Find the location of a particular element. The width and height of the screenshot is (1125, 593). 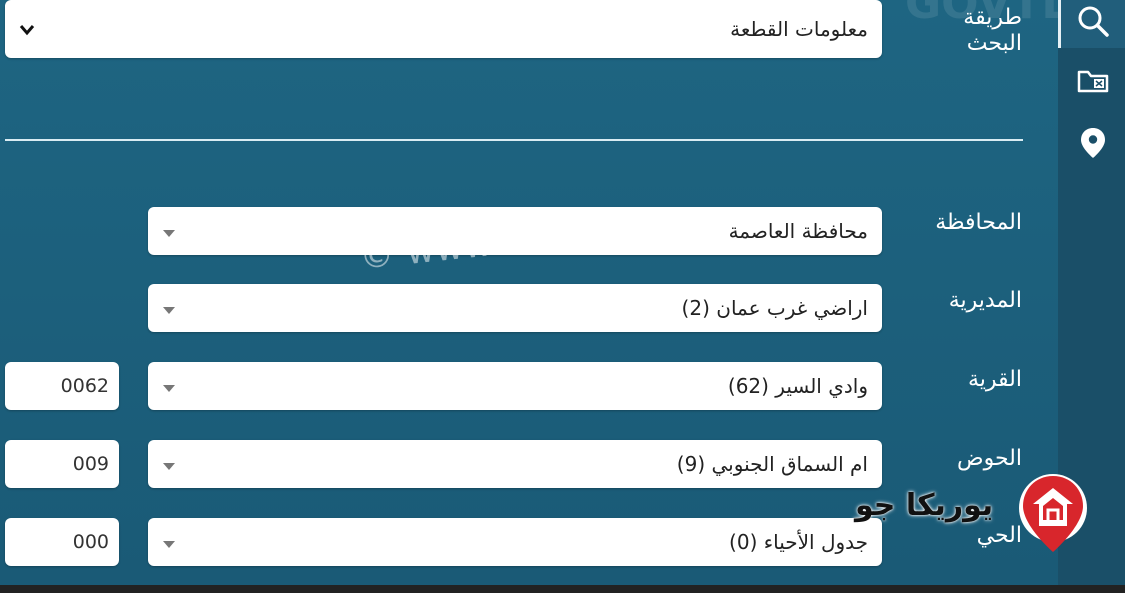

village-value: وادي السير (62) is located at coordinates (797, 386).